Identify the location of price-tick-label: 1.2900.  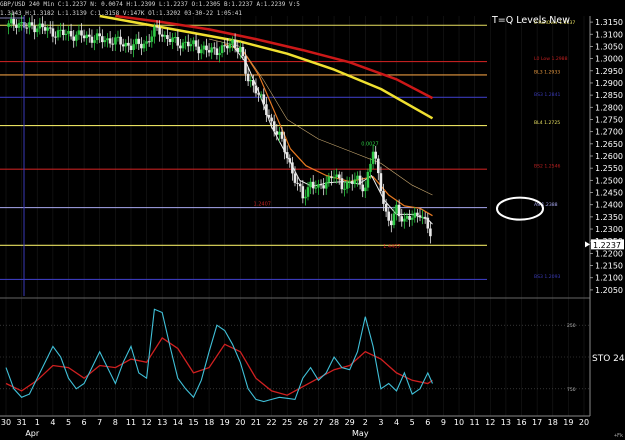
(609, 83).